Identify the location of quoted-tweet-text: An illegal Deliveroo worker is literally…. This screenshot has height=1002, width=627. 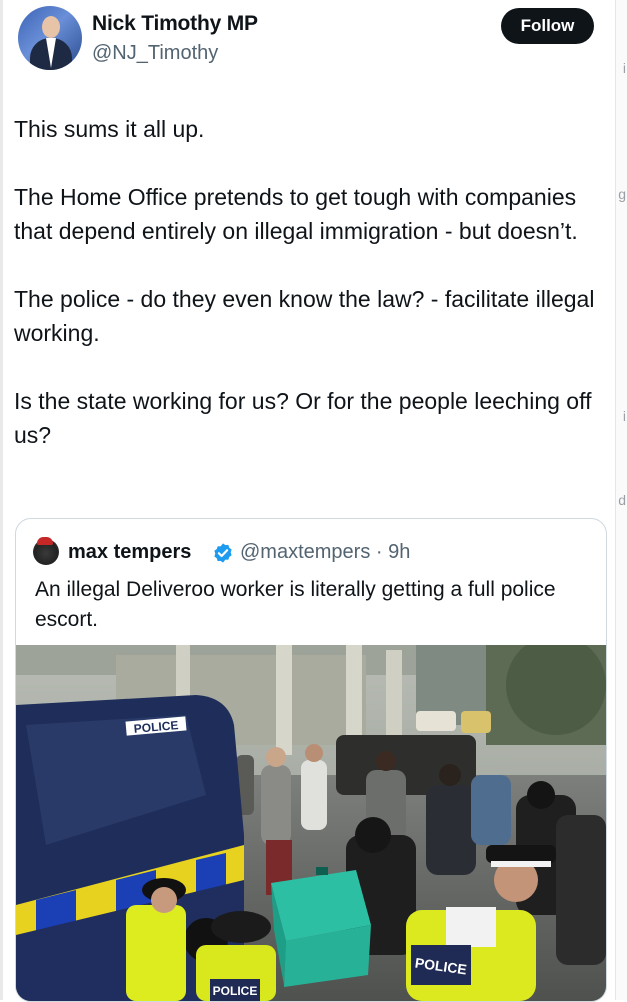
(295, 604).